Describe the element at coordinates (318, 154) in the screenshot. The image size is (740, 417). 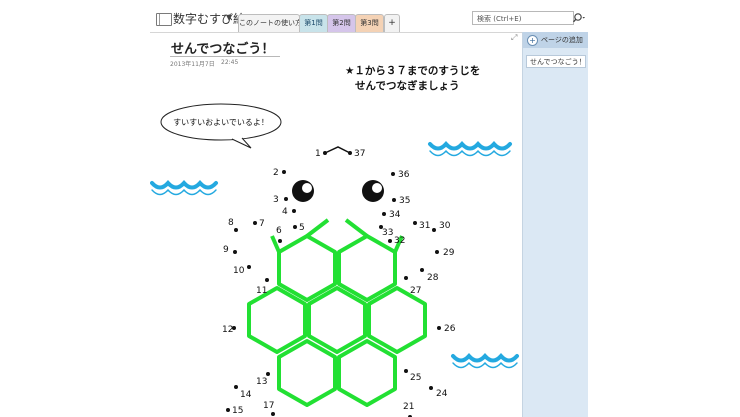
I see `svg-text: 1` at that location.